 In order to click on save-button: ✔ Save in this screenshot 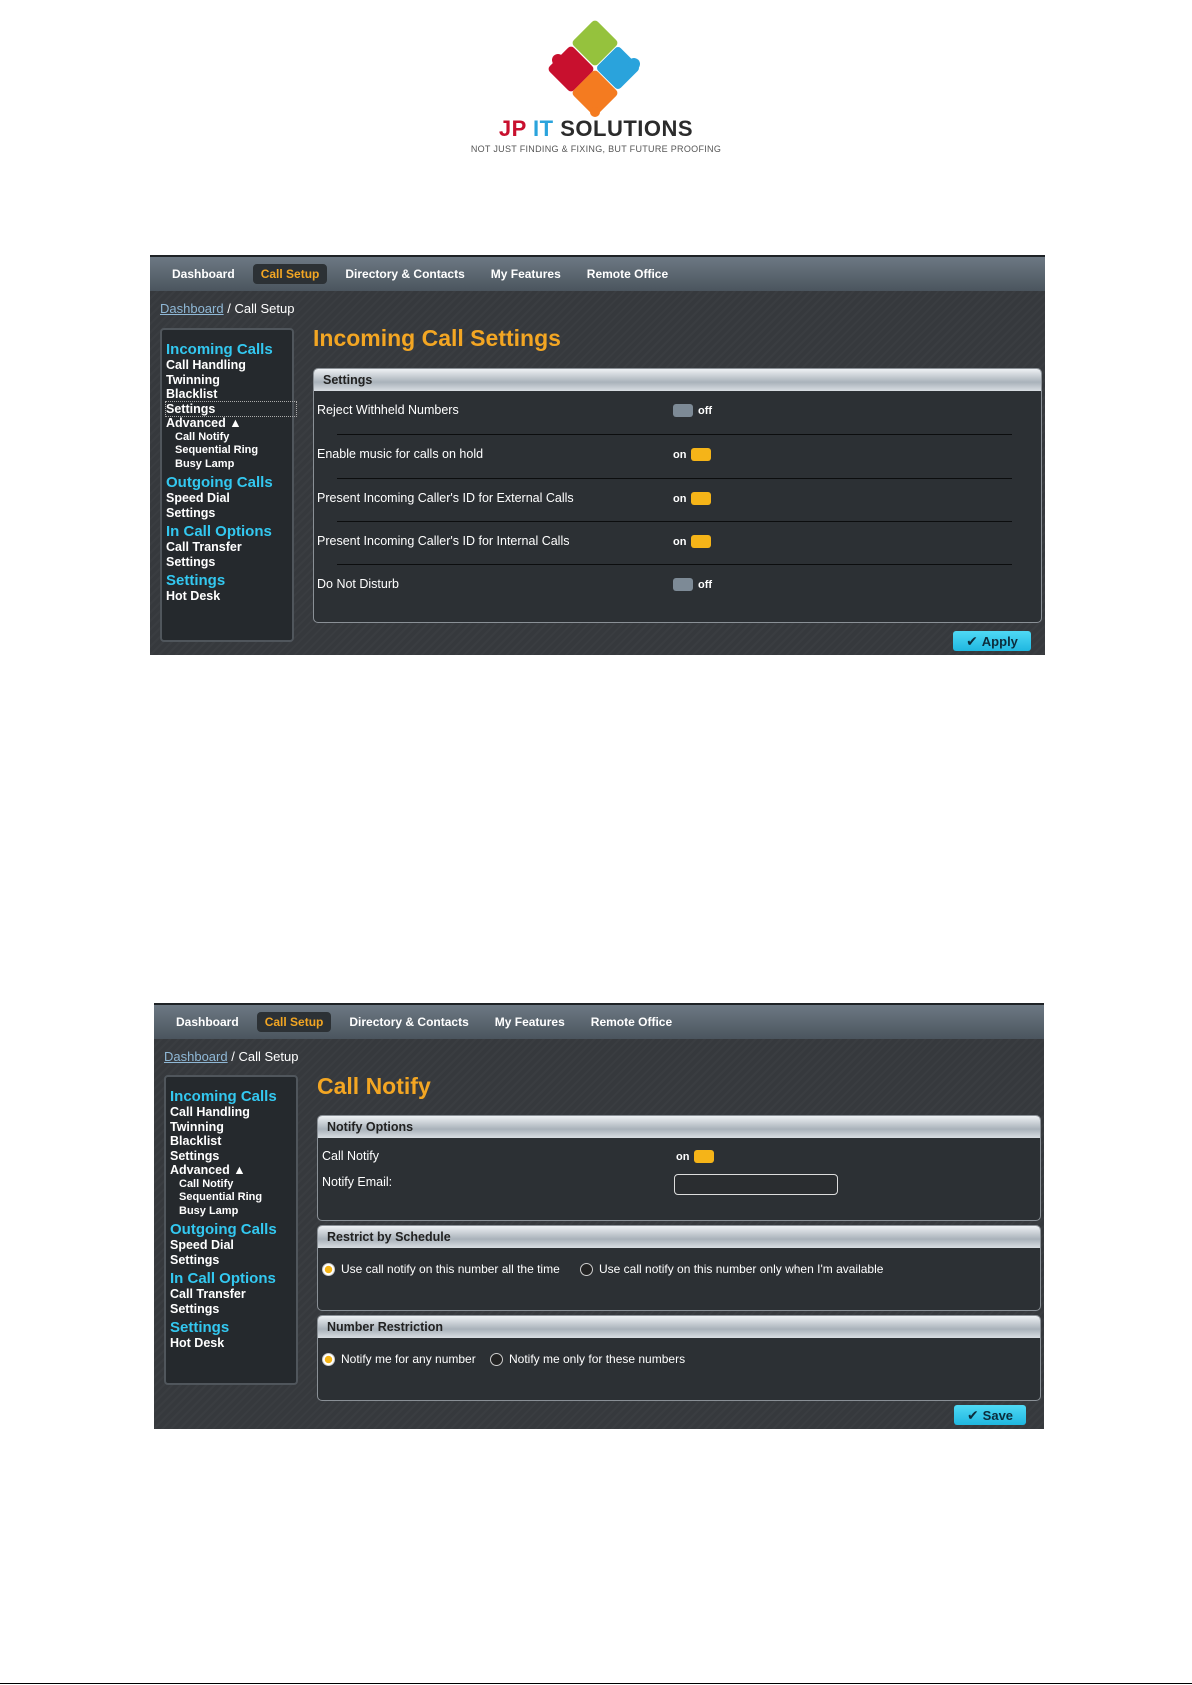, I will do `click(990, 1415)`.